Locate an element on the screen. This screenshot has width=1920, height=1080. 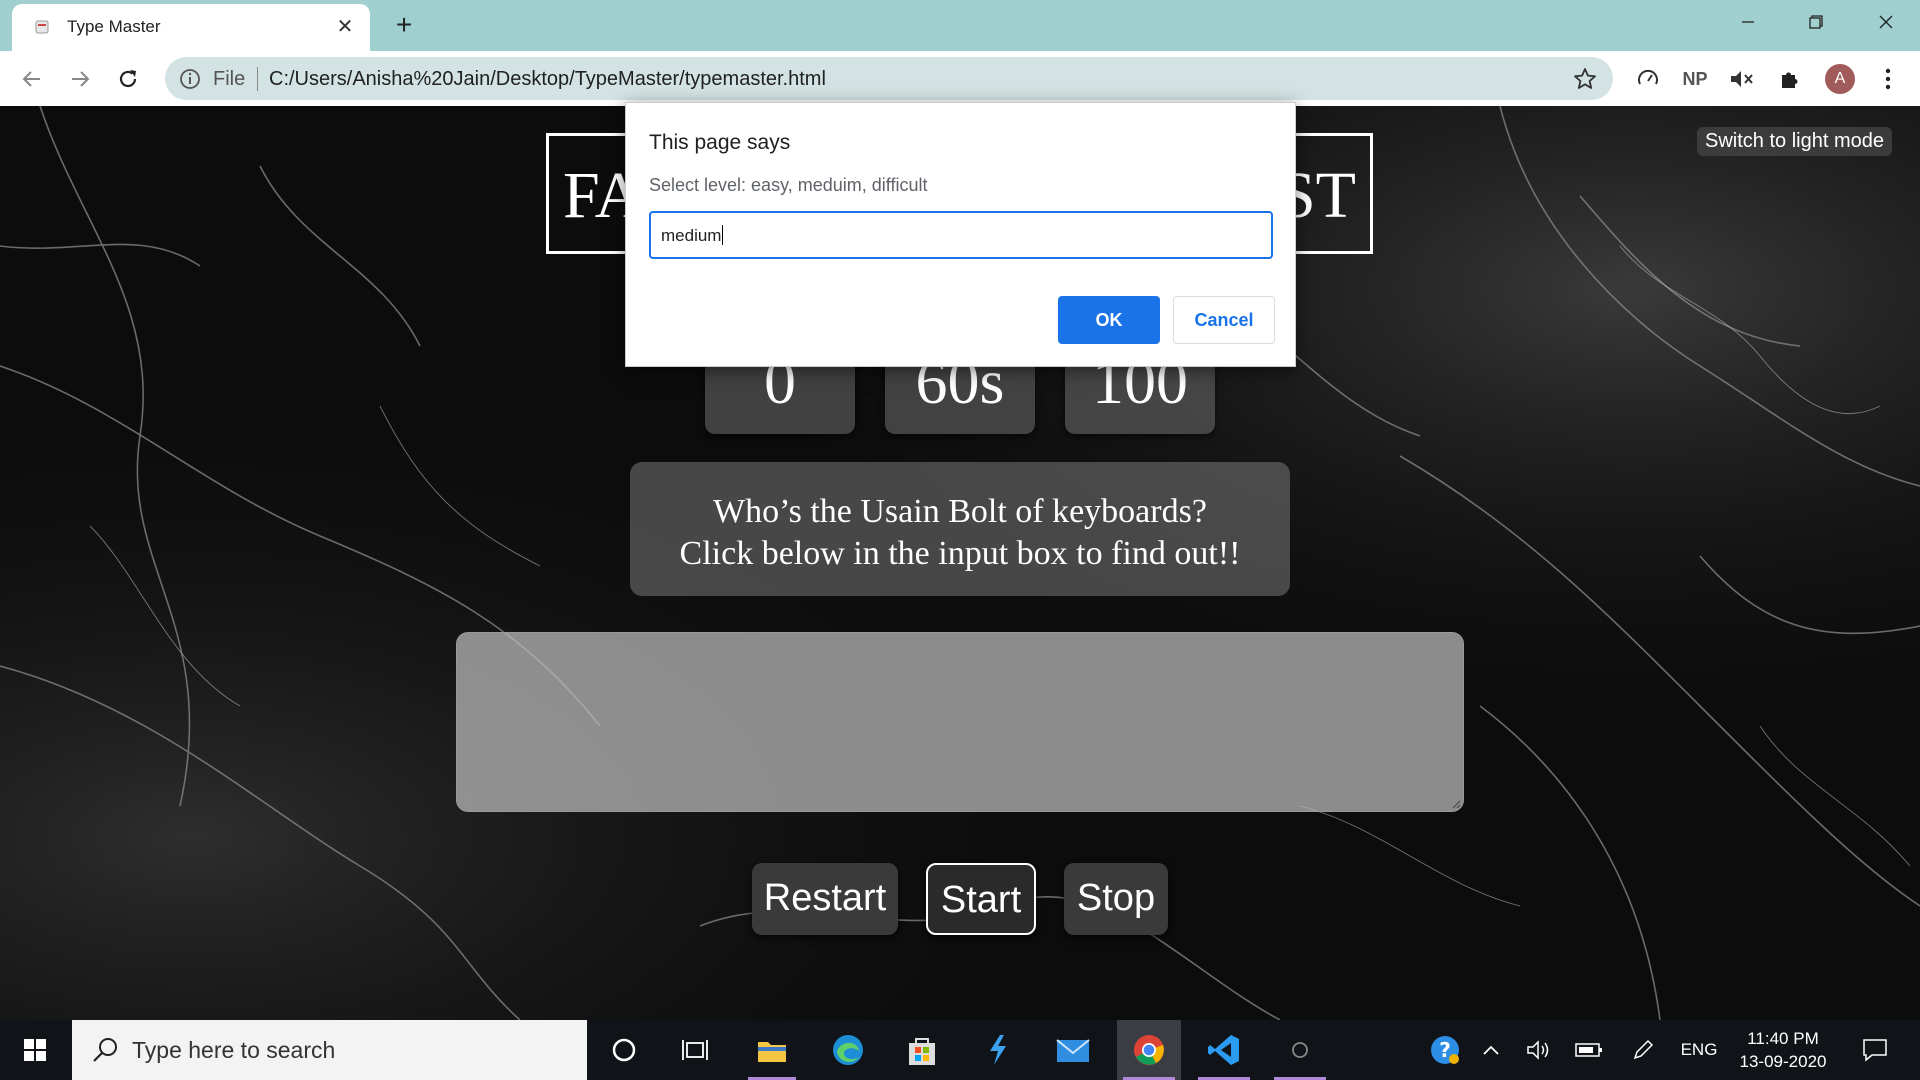
cortana-button is located at coordinates (624, 1050).